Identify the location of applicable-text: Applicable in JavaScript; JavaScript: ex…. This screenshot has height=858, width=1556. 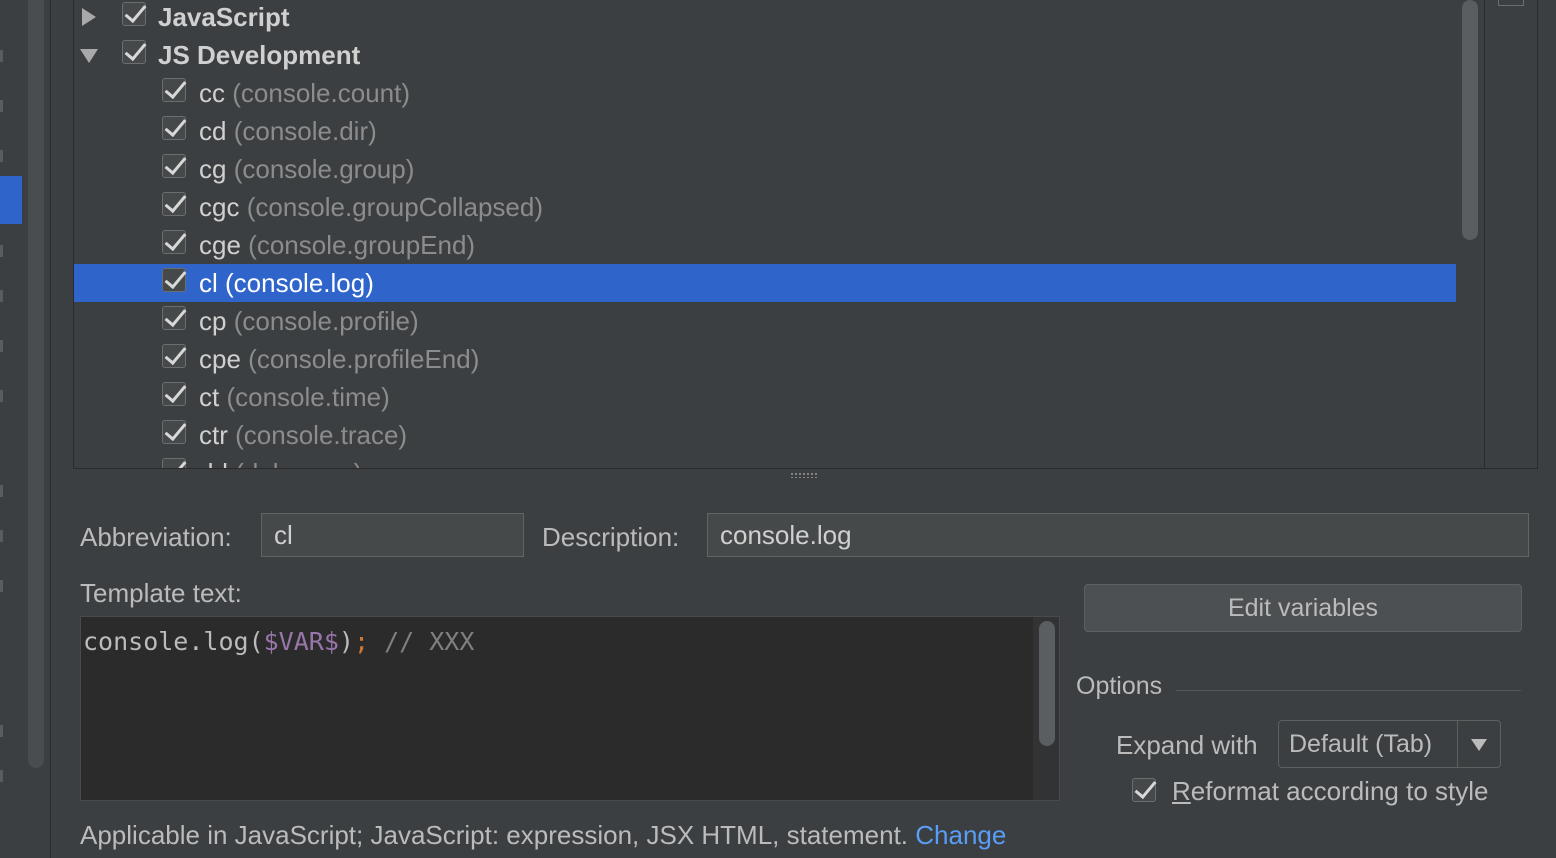
(494, 835).